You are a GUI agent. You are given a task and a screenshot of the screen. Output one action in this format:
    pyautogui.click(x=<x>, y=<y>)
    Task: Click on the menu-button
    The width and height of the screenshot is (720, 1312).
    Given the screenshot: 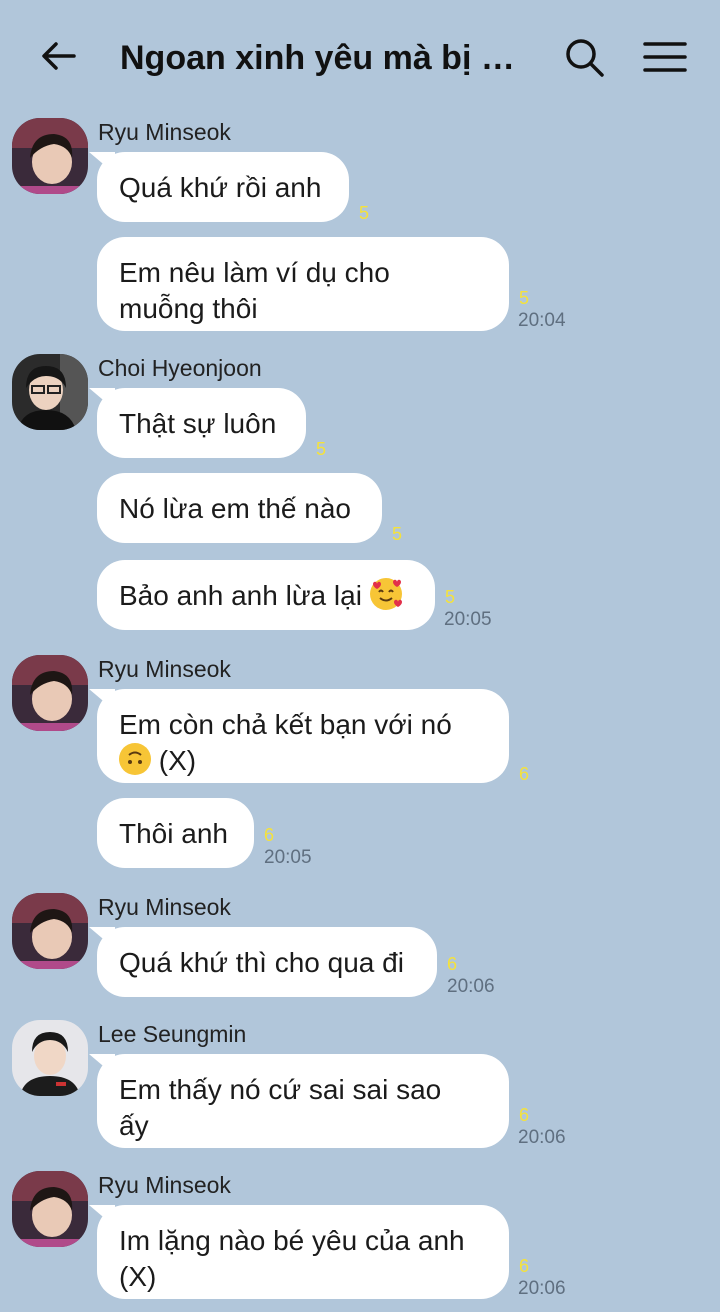 What is the action you would take?
    pyautogui.click(x=665, y=58)
    